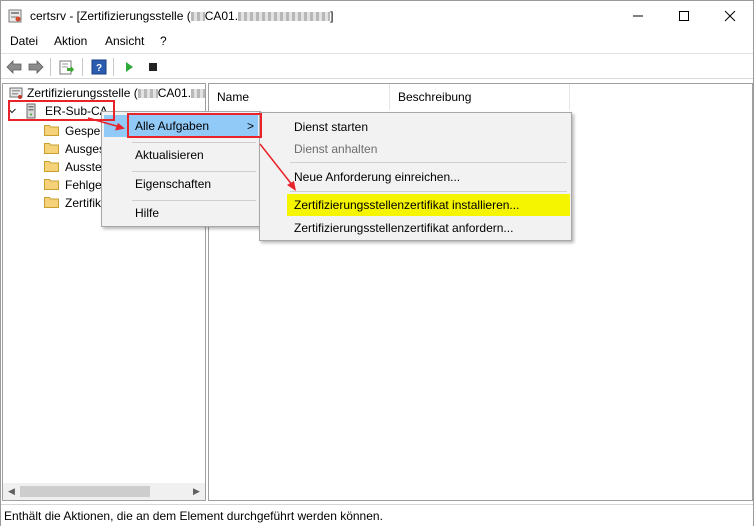 The width and height of the screenshot is (754, 526). I want to click on close-button, so click(730, 16).